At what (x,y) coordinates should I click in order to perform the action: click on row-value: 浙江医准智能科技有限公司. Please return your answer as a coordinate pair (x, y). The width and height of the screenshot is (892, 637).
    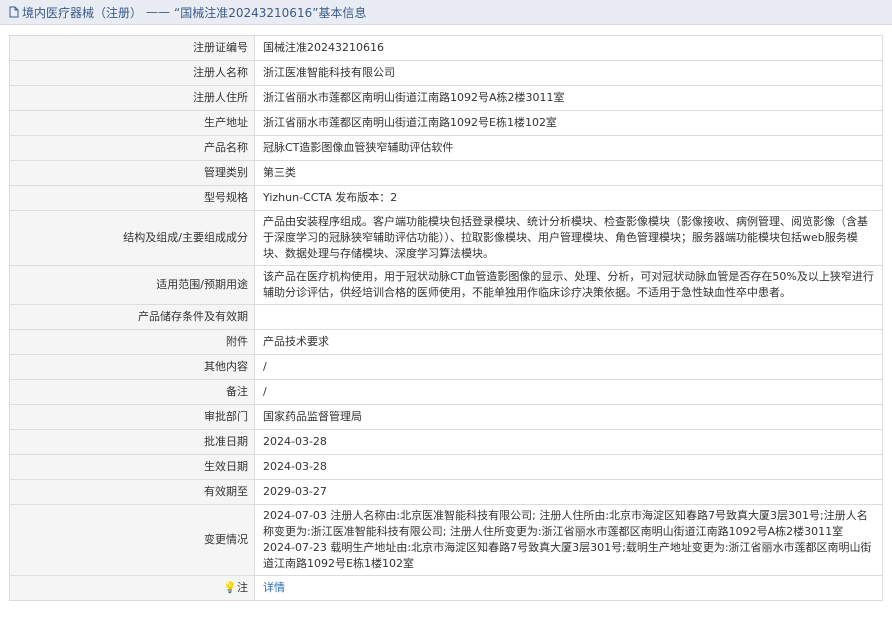
    Looking at the image, I should click on (568, 73).